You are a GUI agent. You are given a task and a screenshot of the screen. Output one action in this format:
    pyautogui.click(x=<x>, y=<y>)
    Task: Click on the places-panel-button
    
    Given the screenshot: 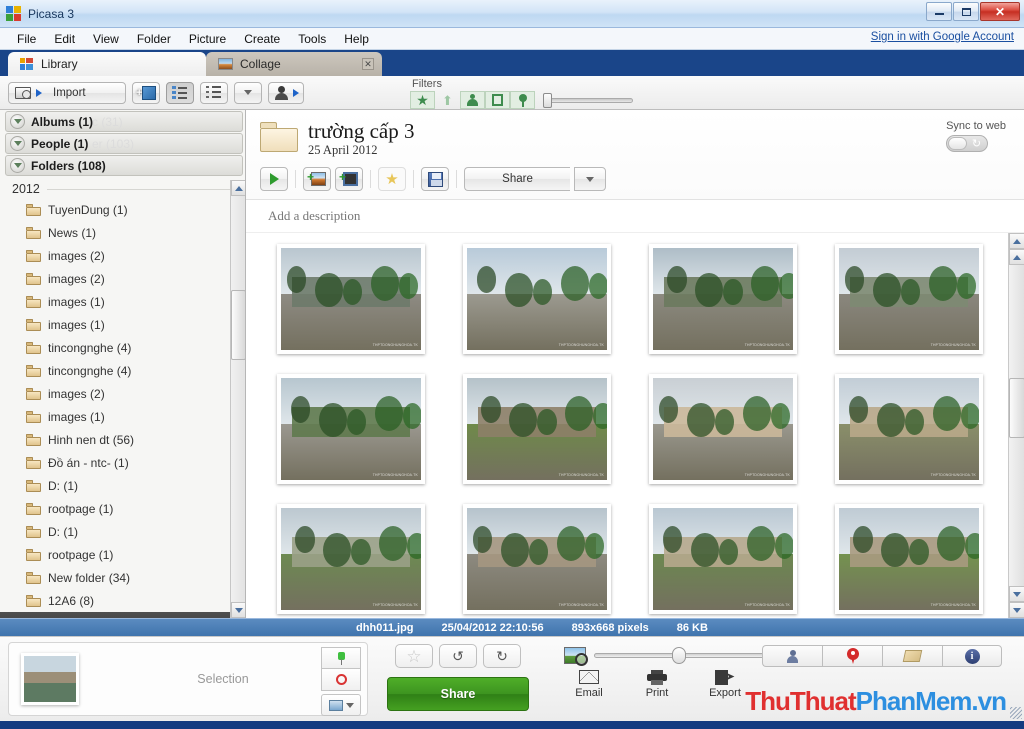 What is the action you would take?
    pyautogui.click(x=852, y=656)
    